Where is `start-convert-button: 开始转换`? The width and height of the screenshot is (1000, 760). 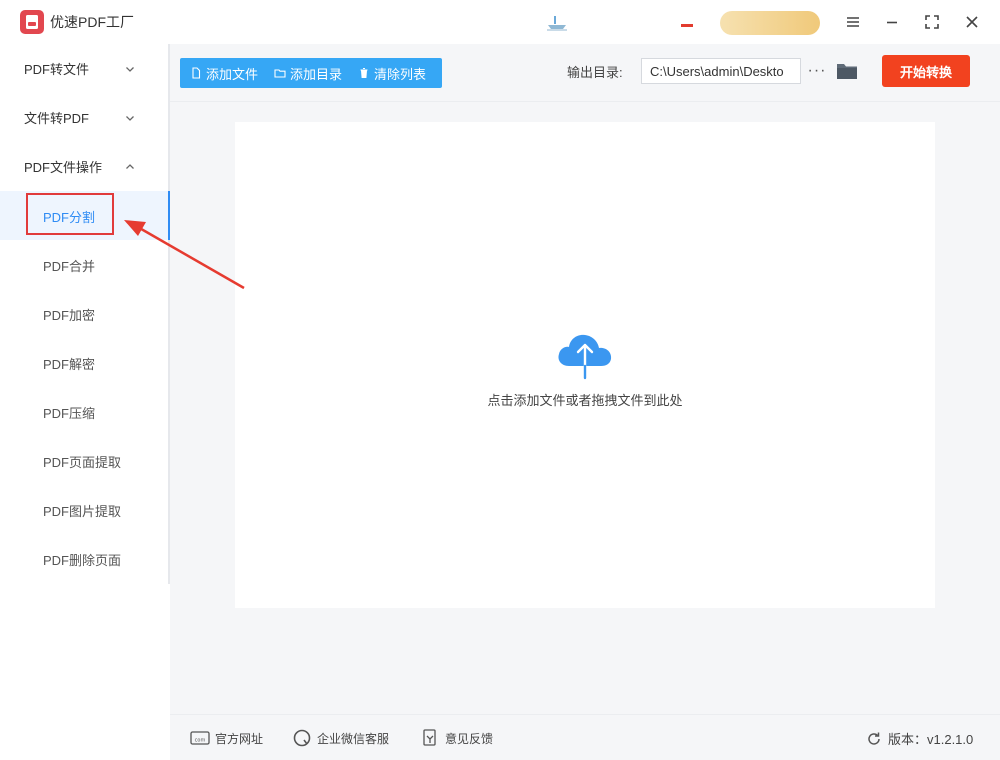 start-convert-button: 开始转换 is located at coordinates (926, 71).